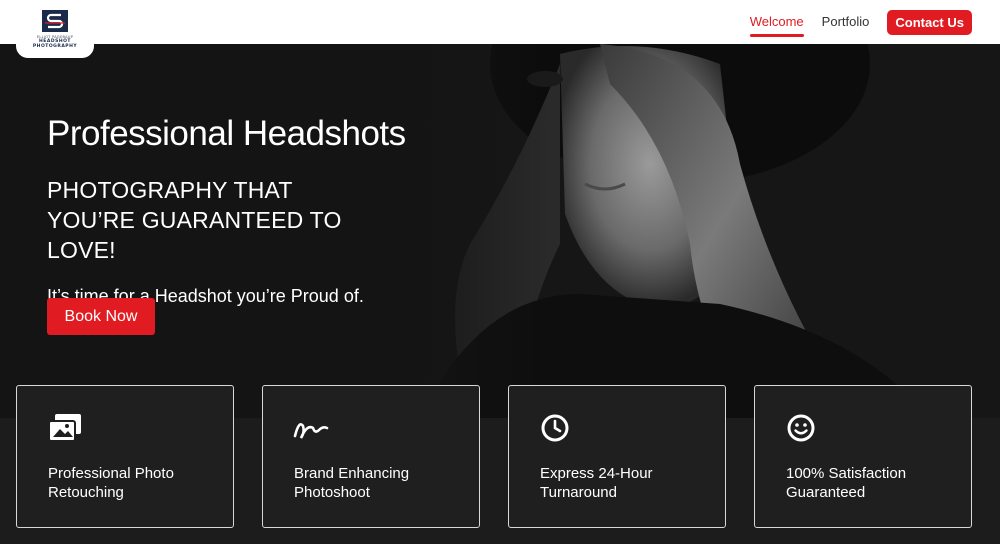  I want to click on nav-link-portfolio: Portfolio, so click(846, 22).